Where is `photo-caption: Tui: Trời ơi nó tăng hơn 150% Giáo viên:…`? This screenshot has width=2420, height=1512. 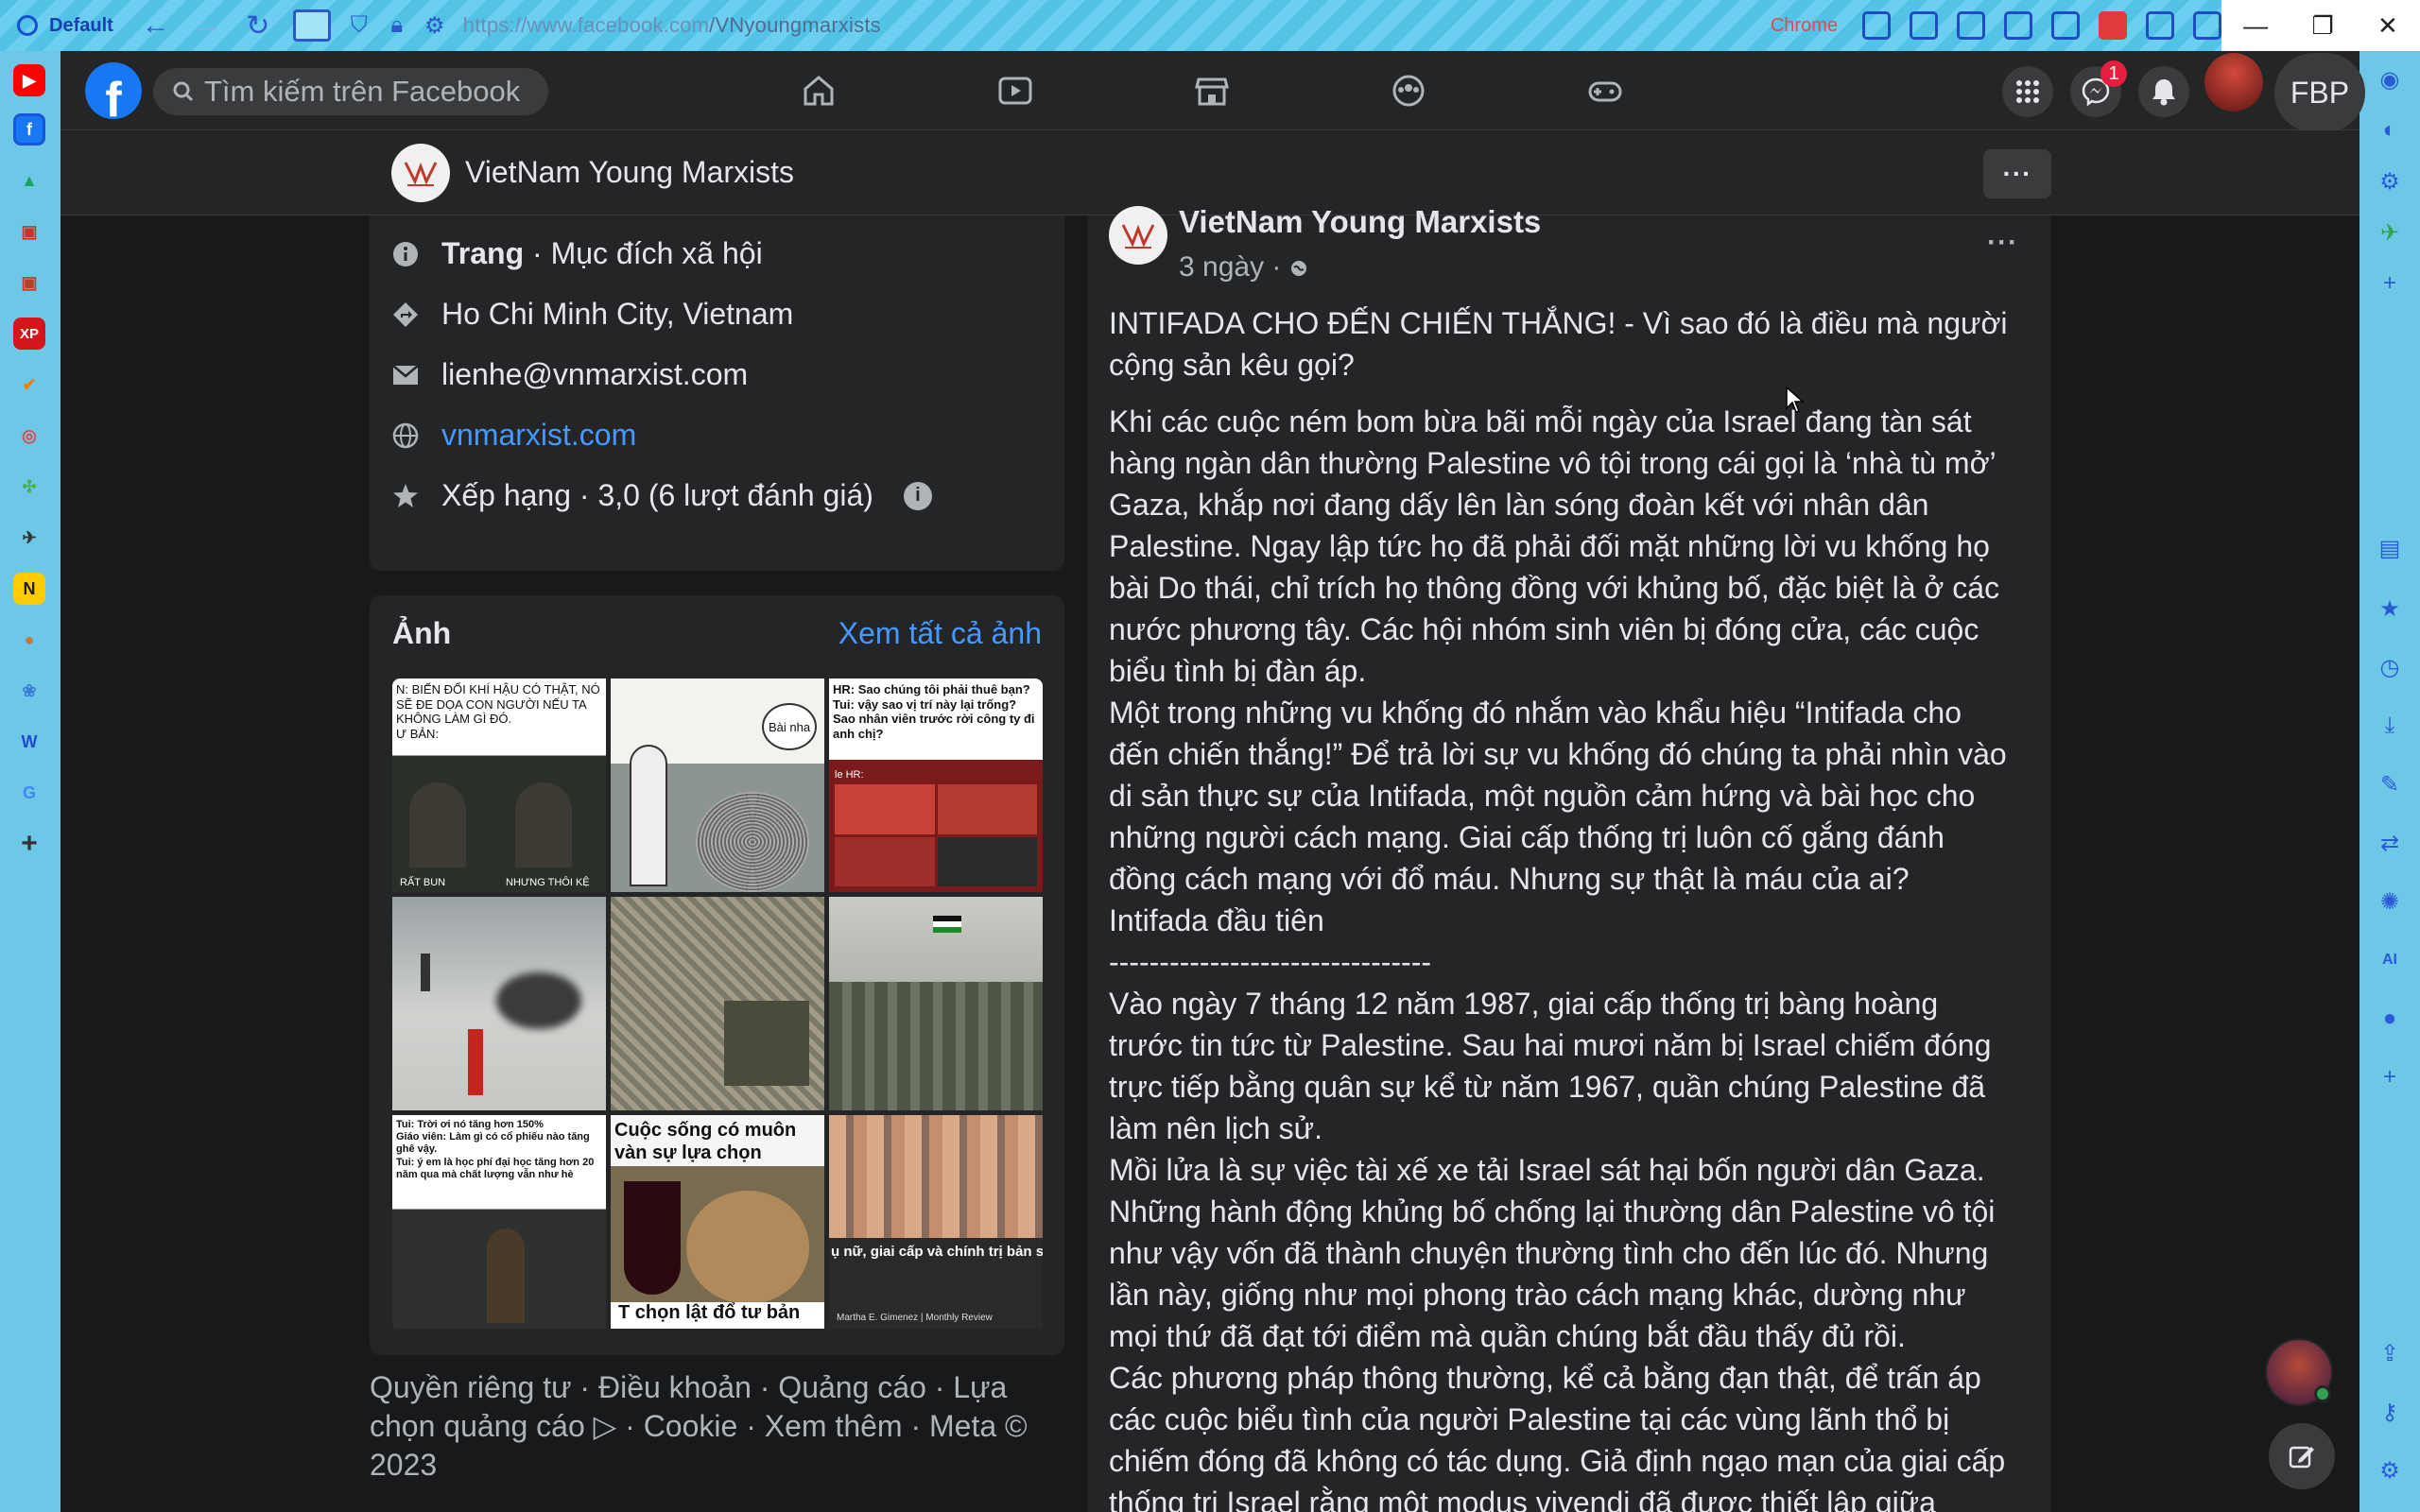
photo-caption: Tui: Trời ơi nó tăng hơn 150% Giáo viên:… is located at coordinates (495, 1149).